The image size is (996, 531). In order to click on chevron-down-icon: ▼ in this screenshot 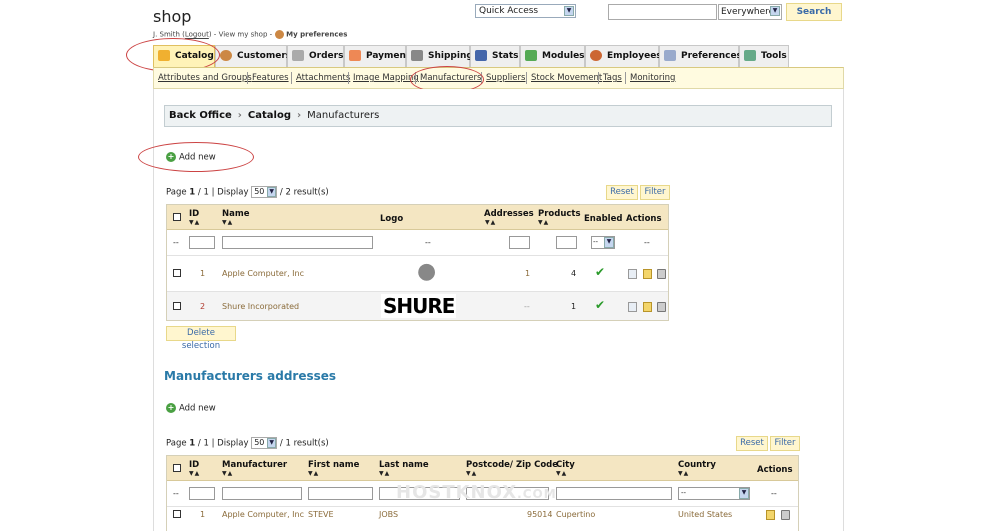, I will do `click(272, 443)`.